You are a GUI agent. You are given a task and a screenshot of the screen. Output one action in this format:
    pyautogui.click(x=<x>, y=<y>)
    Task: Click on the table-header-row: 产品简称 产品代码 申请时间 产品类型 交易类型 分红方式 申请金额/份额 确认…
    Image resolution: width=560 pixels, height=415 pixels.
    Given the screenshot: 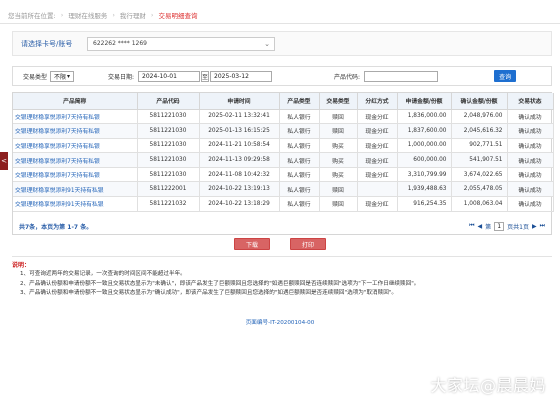 What is the action you would take?
    pyautogui.click(x=283, y=101)
    